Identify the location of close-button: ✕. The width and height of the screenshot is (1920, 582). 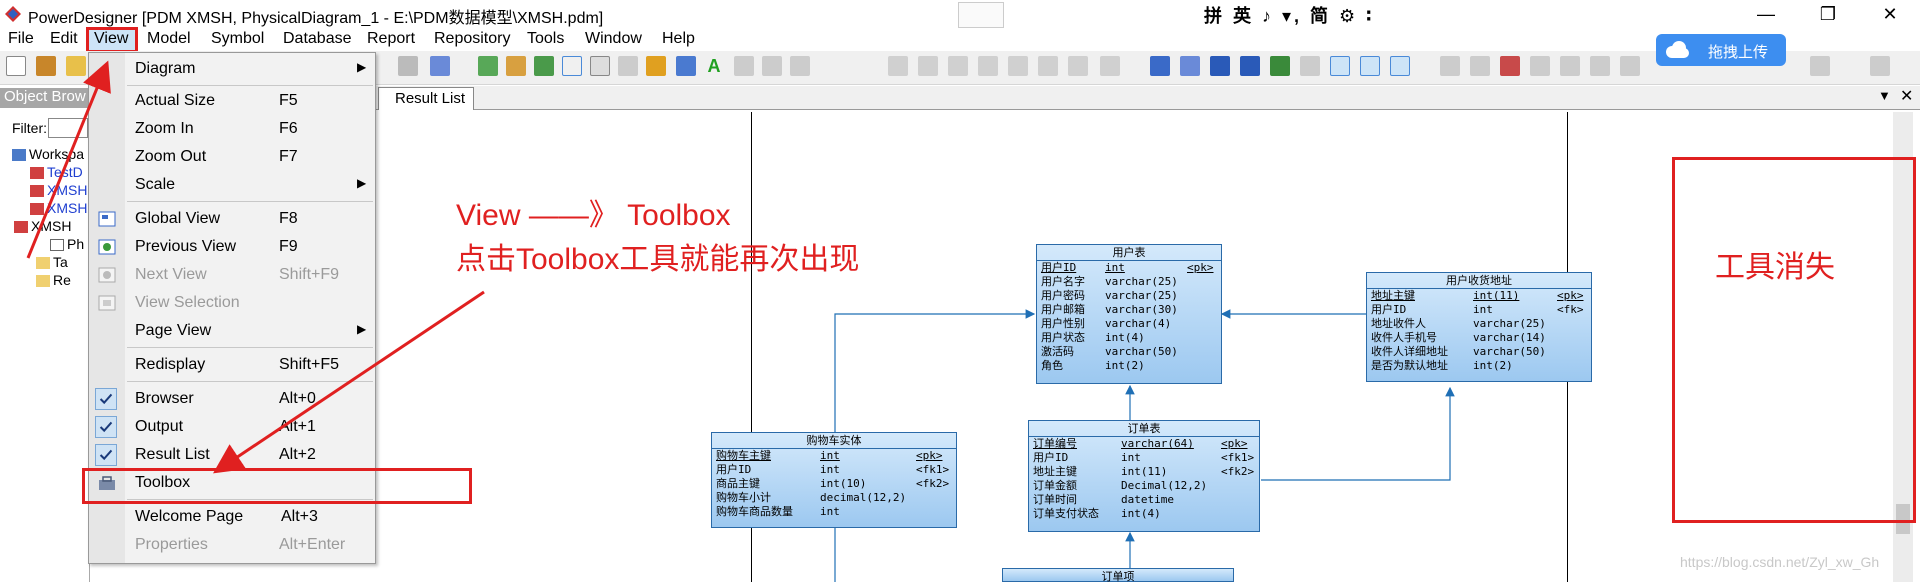
(1890, 14).